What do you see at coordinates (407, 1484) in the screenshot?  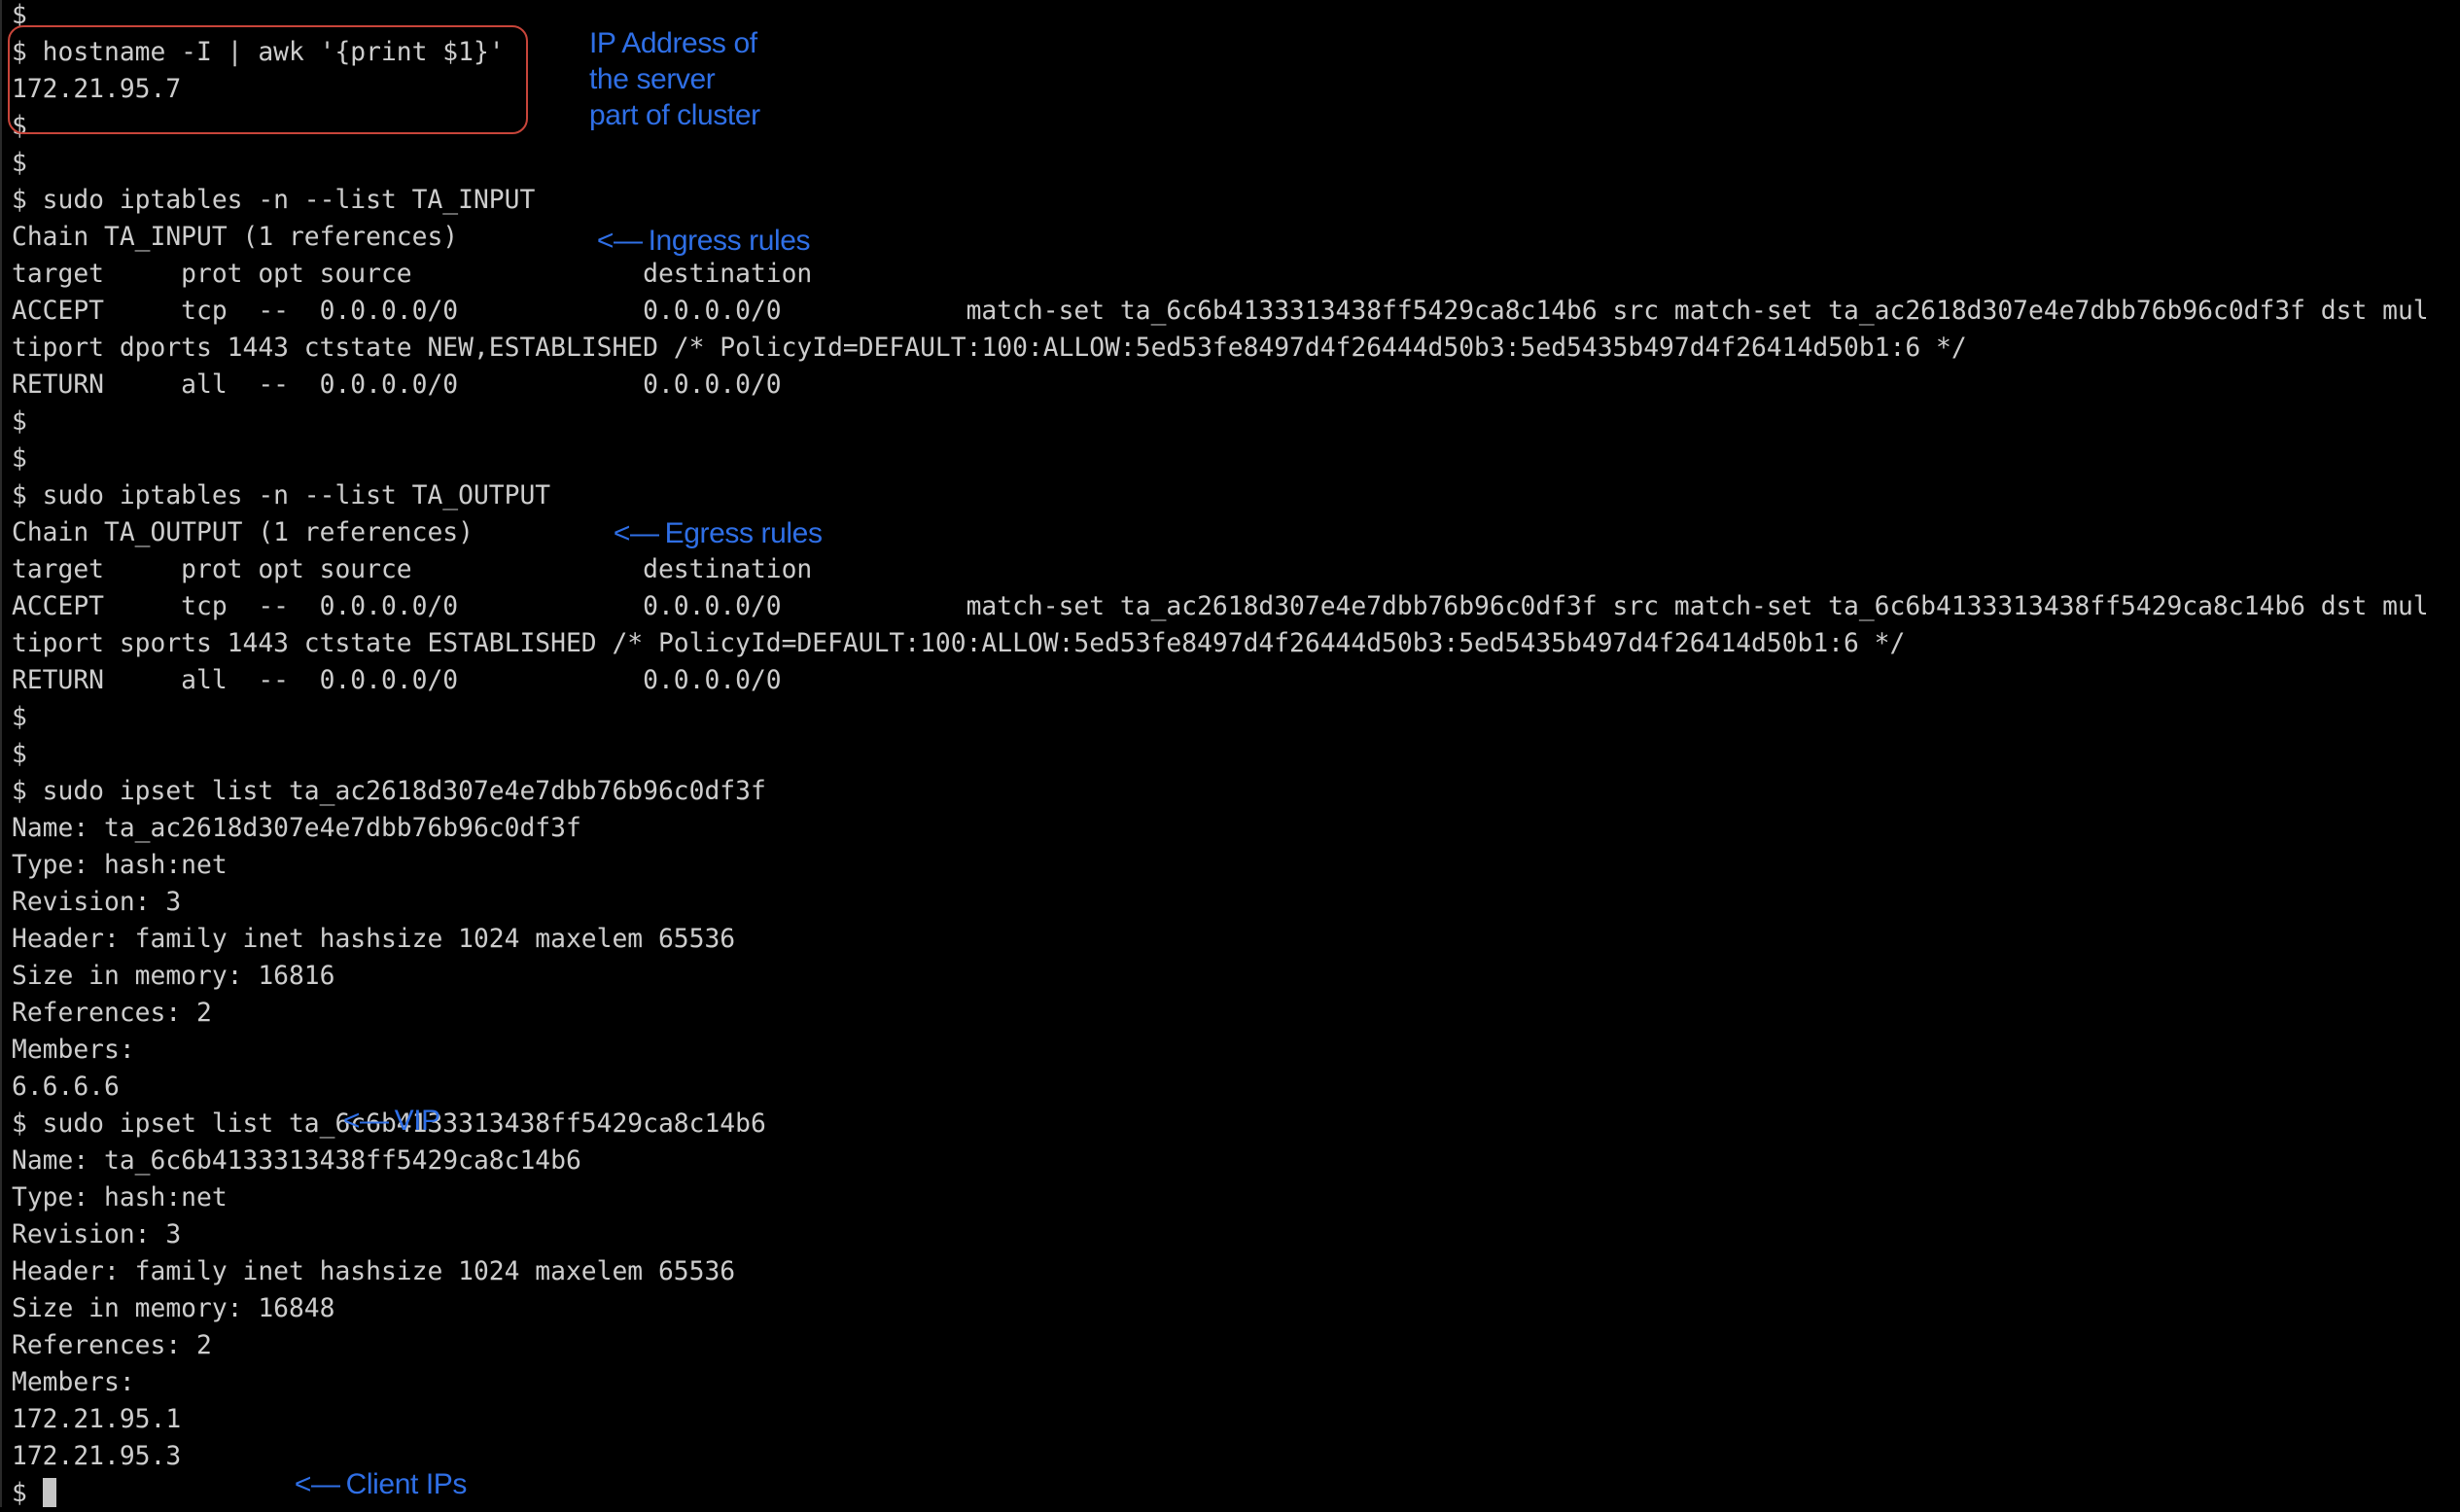 I see `annotation-label: Client IPs` at bounding box center [407, 1484].